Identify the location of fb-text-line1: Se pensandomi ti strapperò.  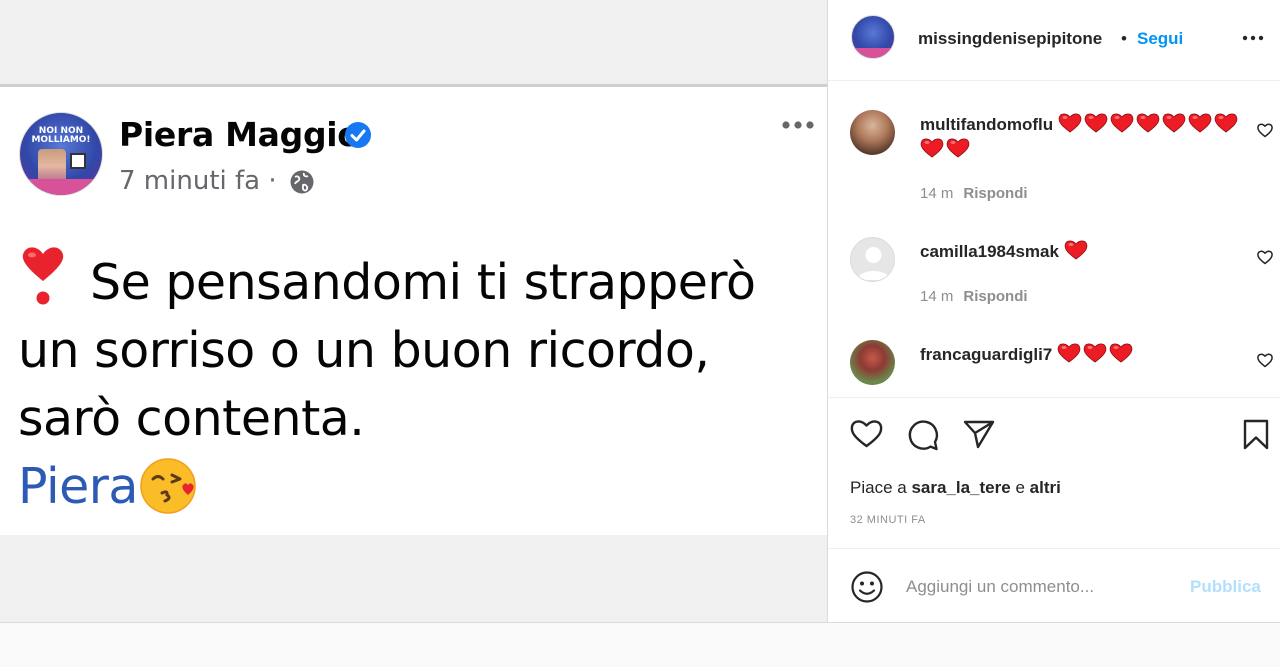
(418, 281).